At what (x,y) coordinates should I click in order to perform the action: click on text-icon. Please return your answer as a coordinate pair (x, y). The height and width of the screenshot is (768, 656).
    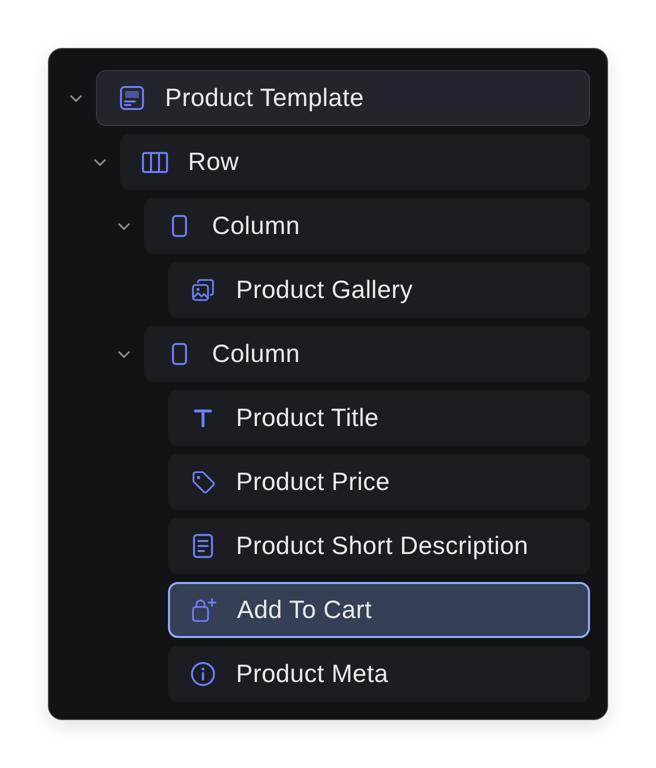
    Looking at the image, I should click on (203, 418).